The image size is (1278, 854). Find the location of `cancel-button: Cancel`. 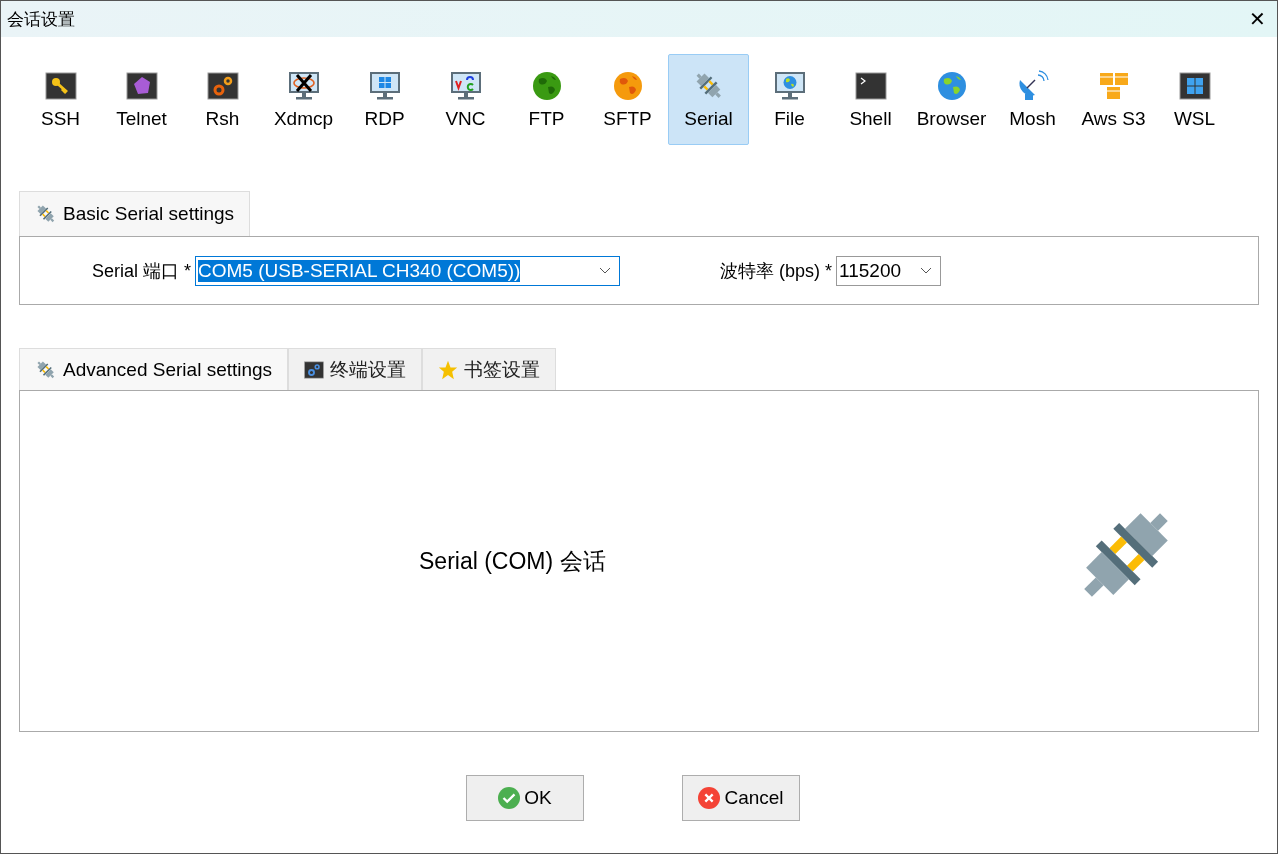

cancel-button: Cancel is located at coordinates (741, 798).